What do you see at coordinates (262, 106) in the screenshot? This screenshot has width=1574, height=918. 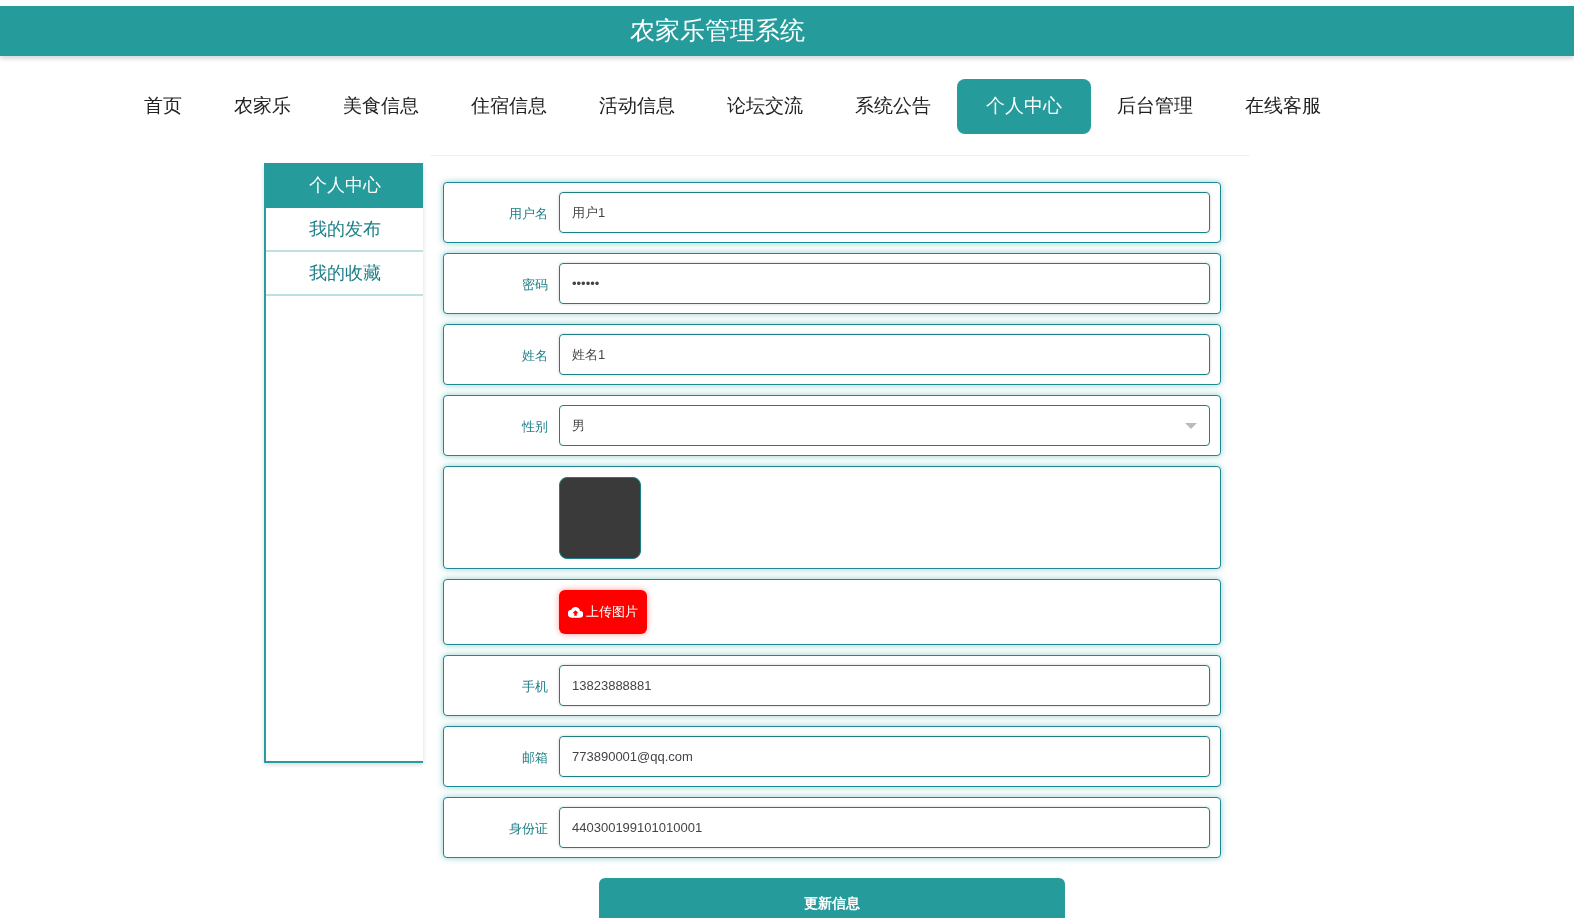 I see `nav-tab: 农家乐` at bounding box center [262, 106].